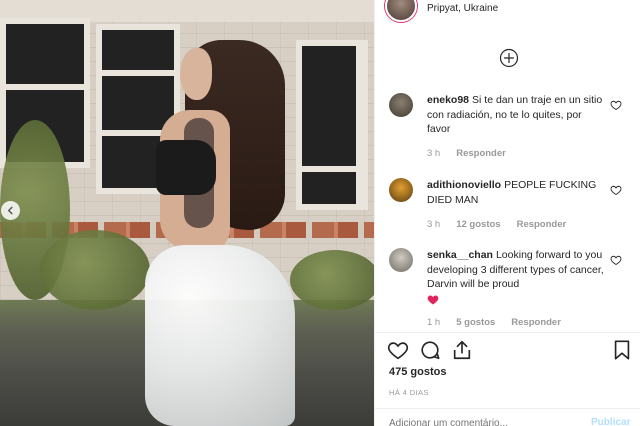 The height and width of the screenshot is (426, 640). I want to click on comment-time: 1 h, so click(434, 322).